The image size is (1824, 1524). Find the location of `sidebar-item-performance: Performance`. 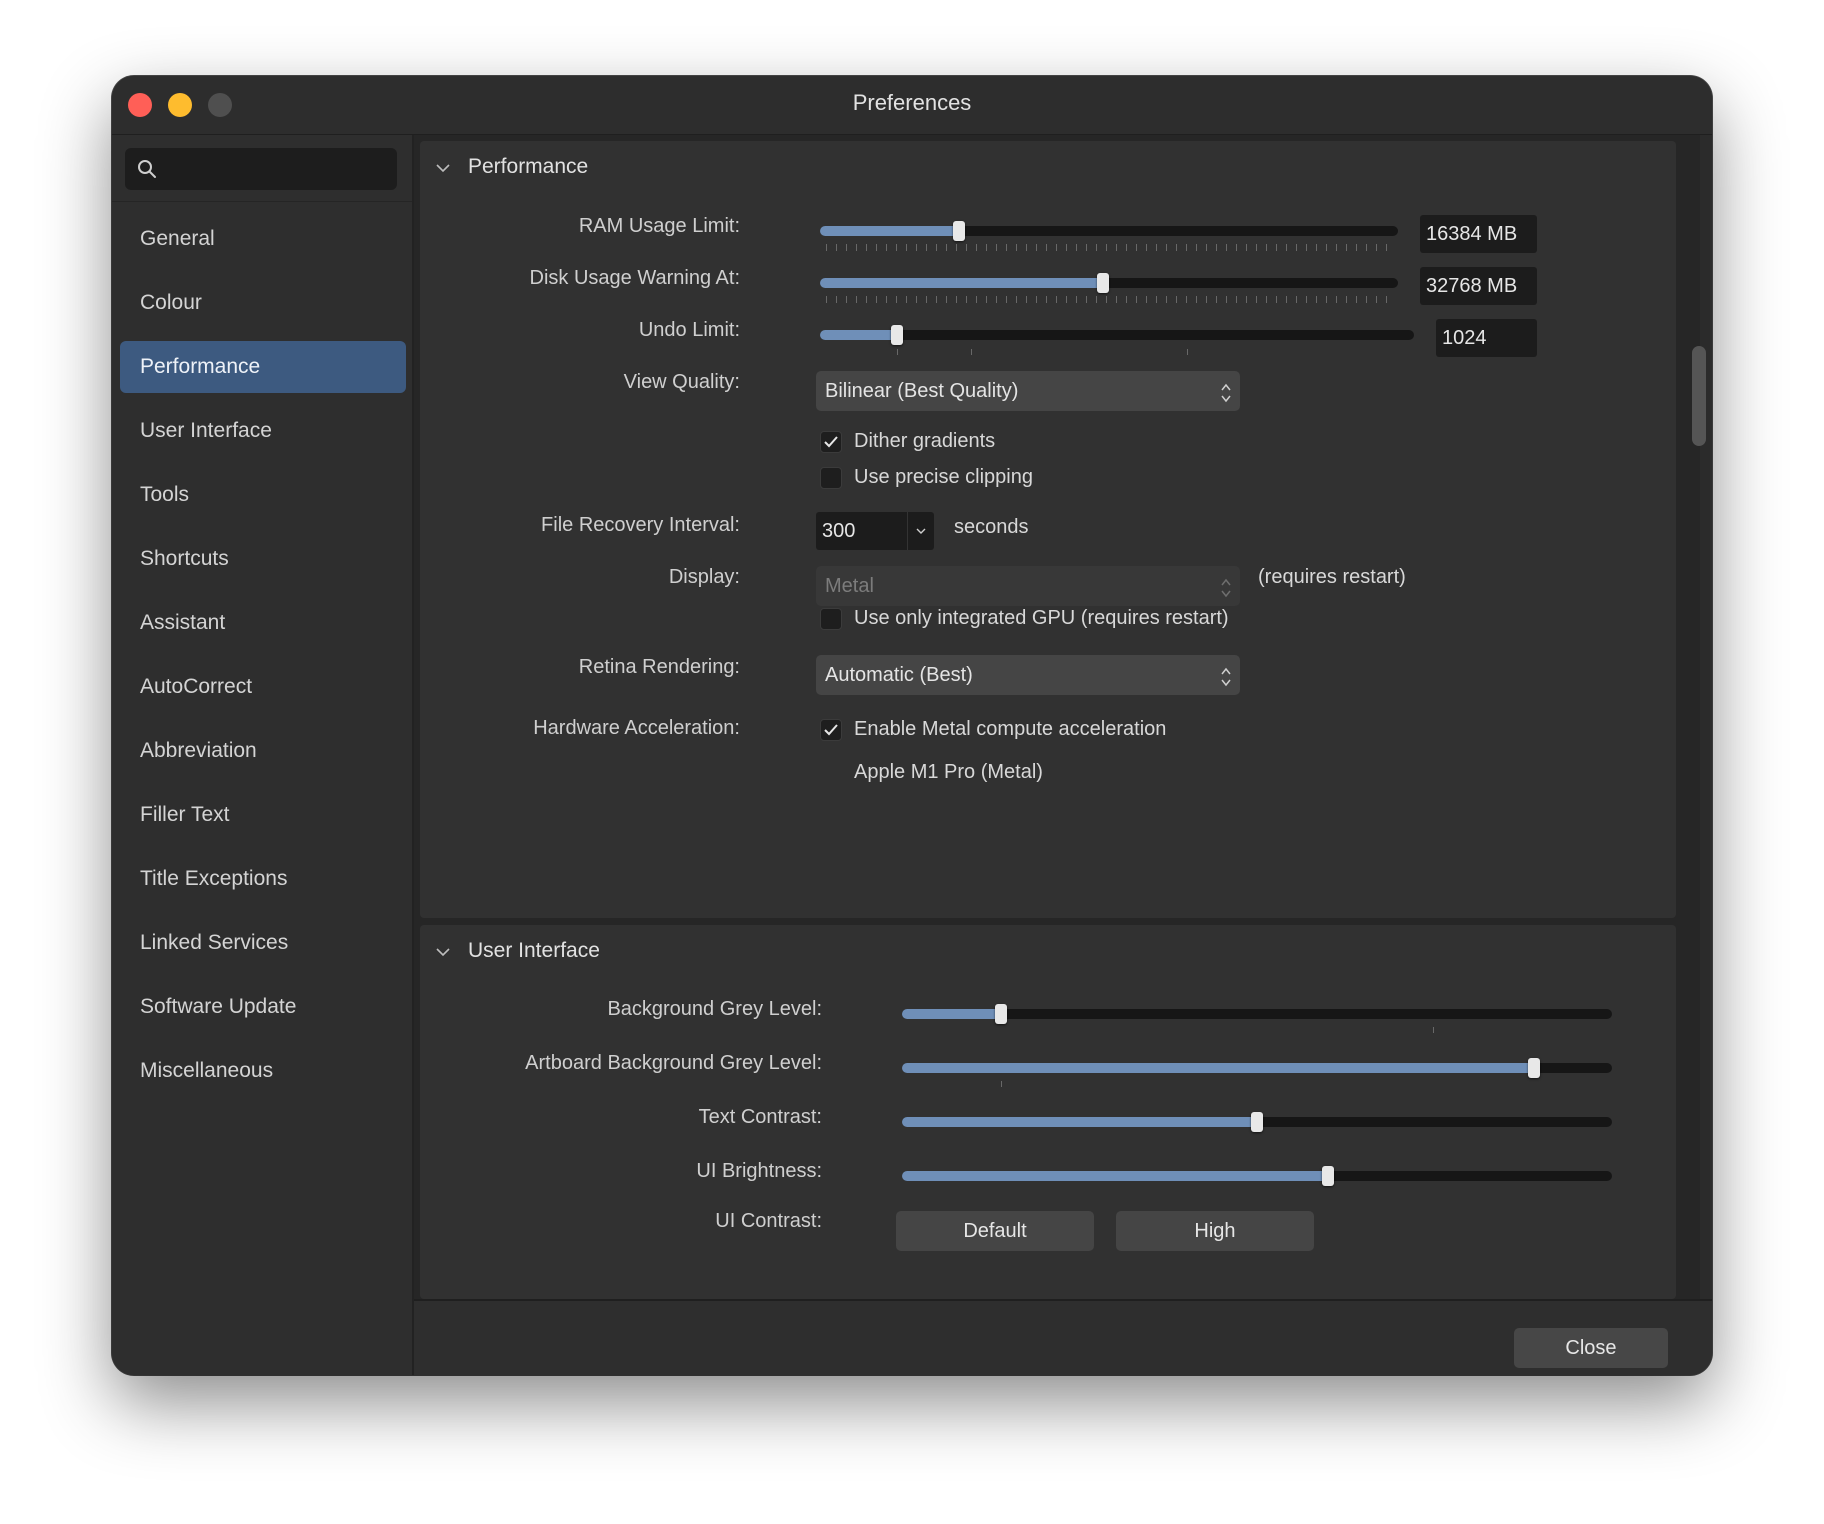

sidebar-item-performance: Performance is located at coordinates (263, 367).